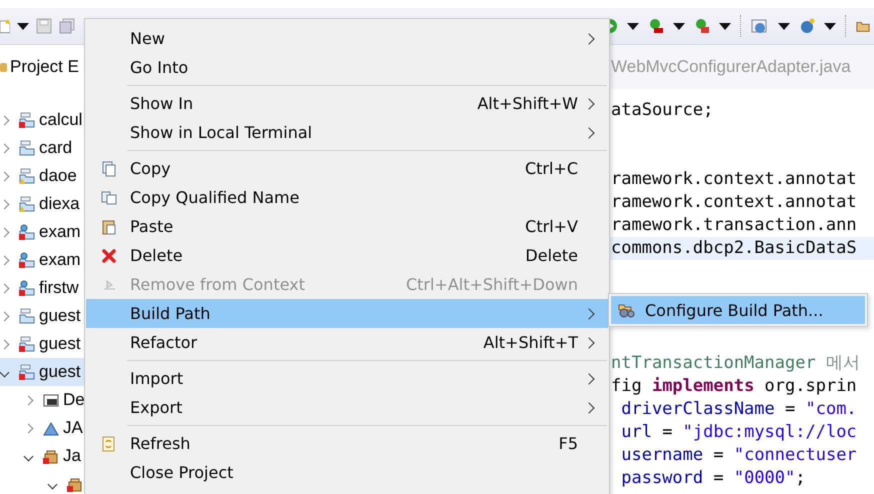 The width and height of the screenshot is (874, 494). What do you see at coordinates (42, 288) in the screenshot?
I see `tree-item: firstw` at bounding box center [42, 288].